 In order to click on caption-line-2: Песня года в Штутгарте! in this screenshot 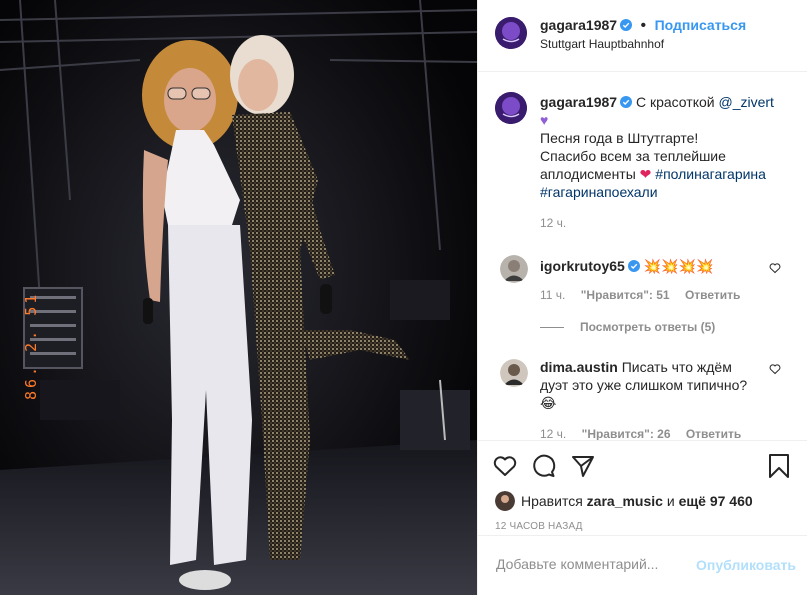, I will do `click(619, 138)`.